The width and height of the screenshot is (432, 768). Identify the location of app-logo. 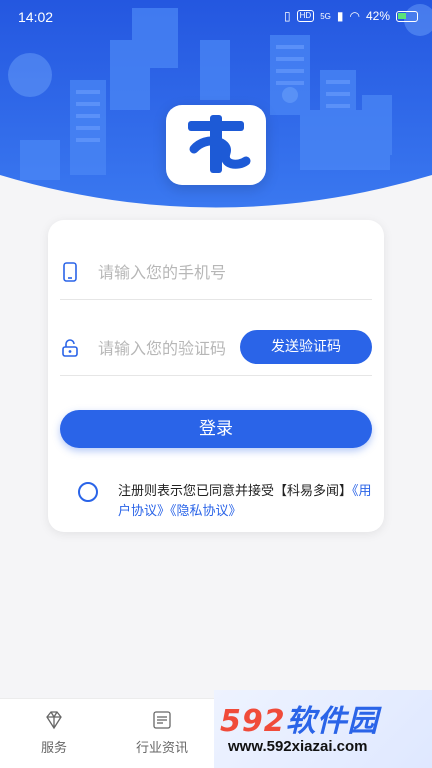
(216, 145).